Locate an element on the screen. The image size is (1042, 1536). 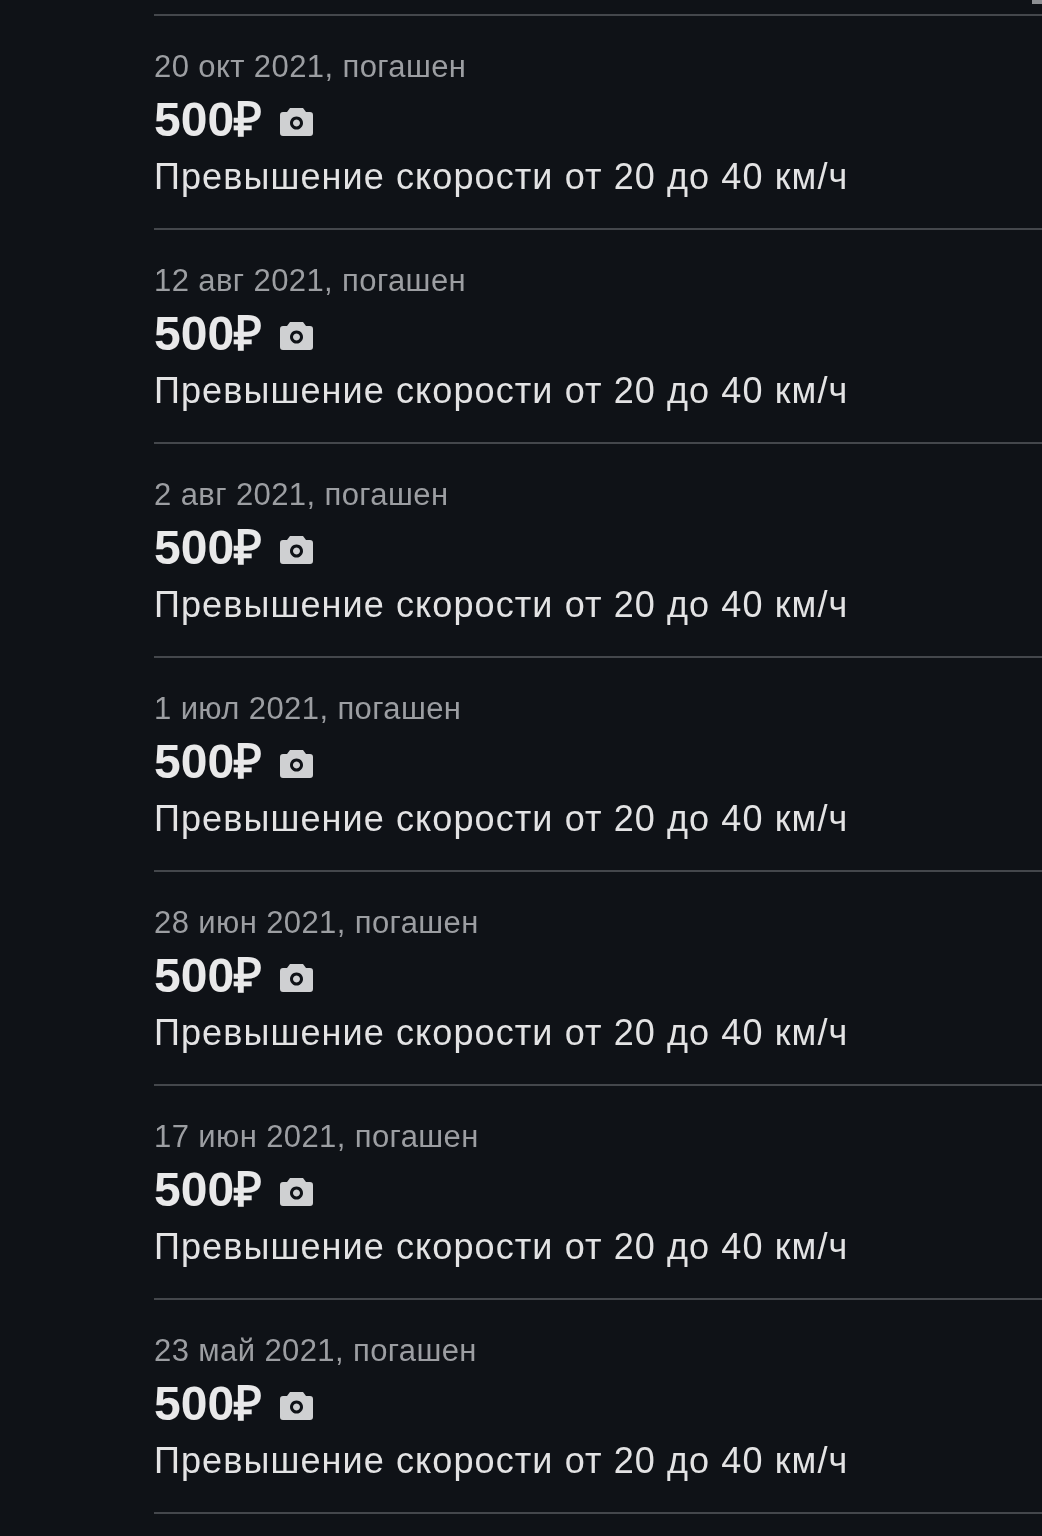
fine-date: 2 авг 2021, погашен is located at coordinates (302, 495).